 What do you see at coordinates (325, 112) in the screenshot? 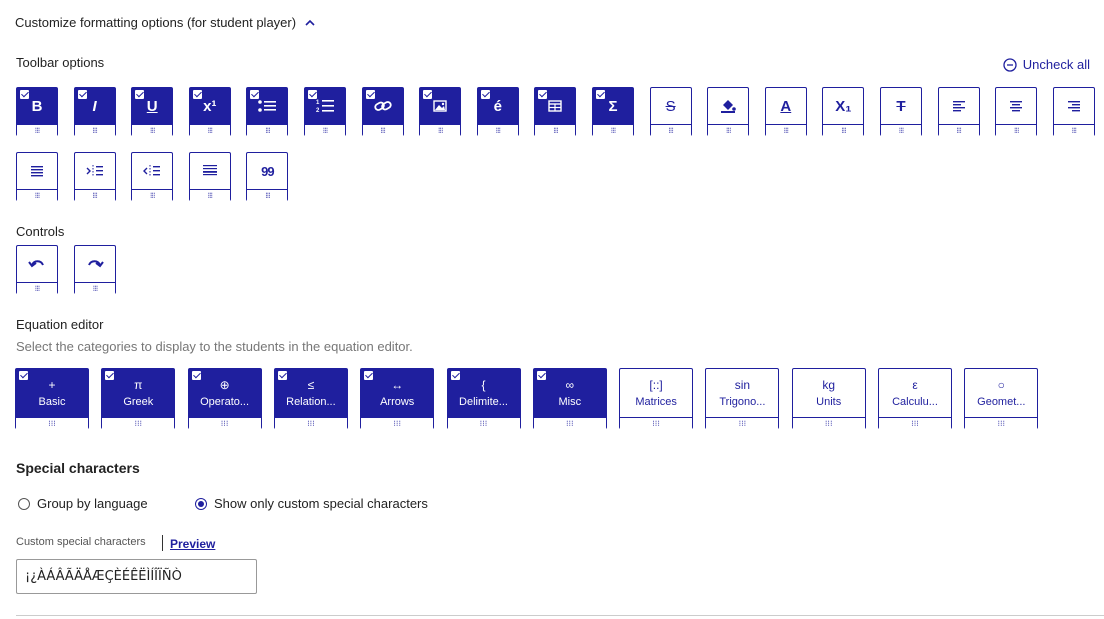
I see `numbered-list-button: 1 2 ⁝⁝⁝` at bounding box center [325, 112].